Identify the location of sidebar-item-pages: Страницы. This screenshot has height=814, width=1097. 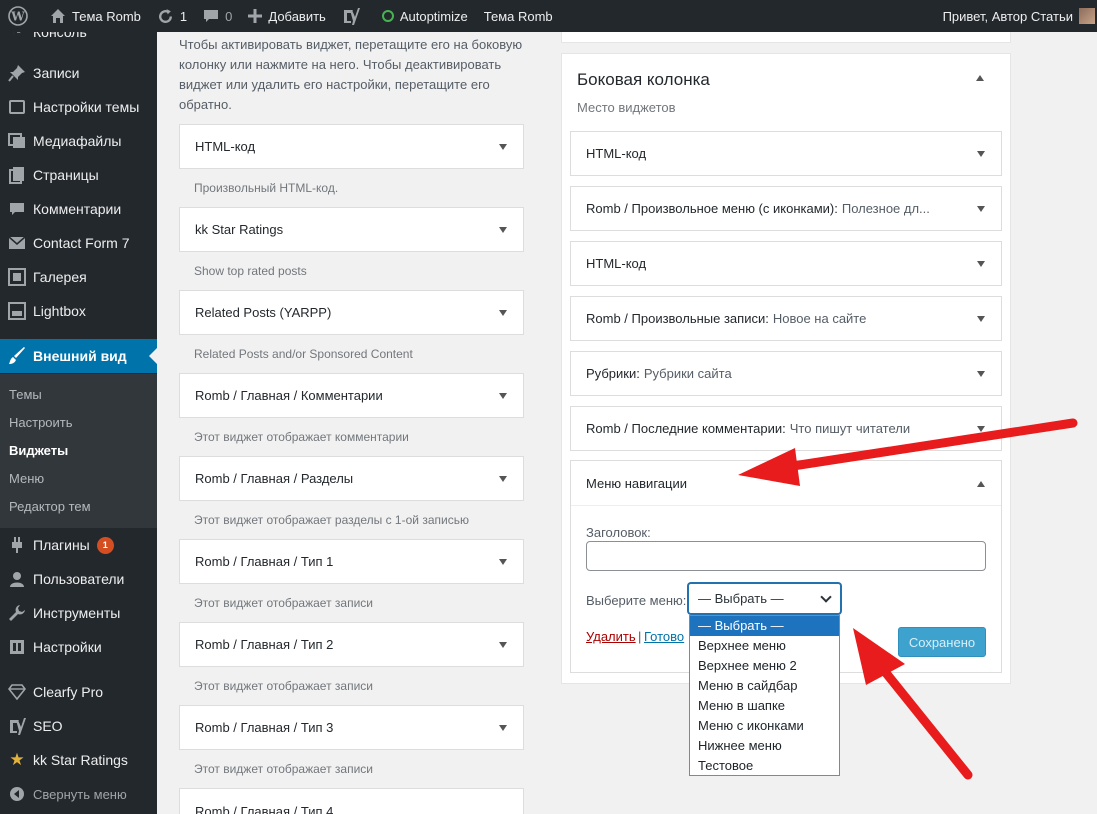
(78, 175).